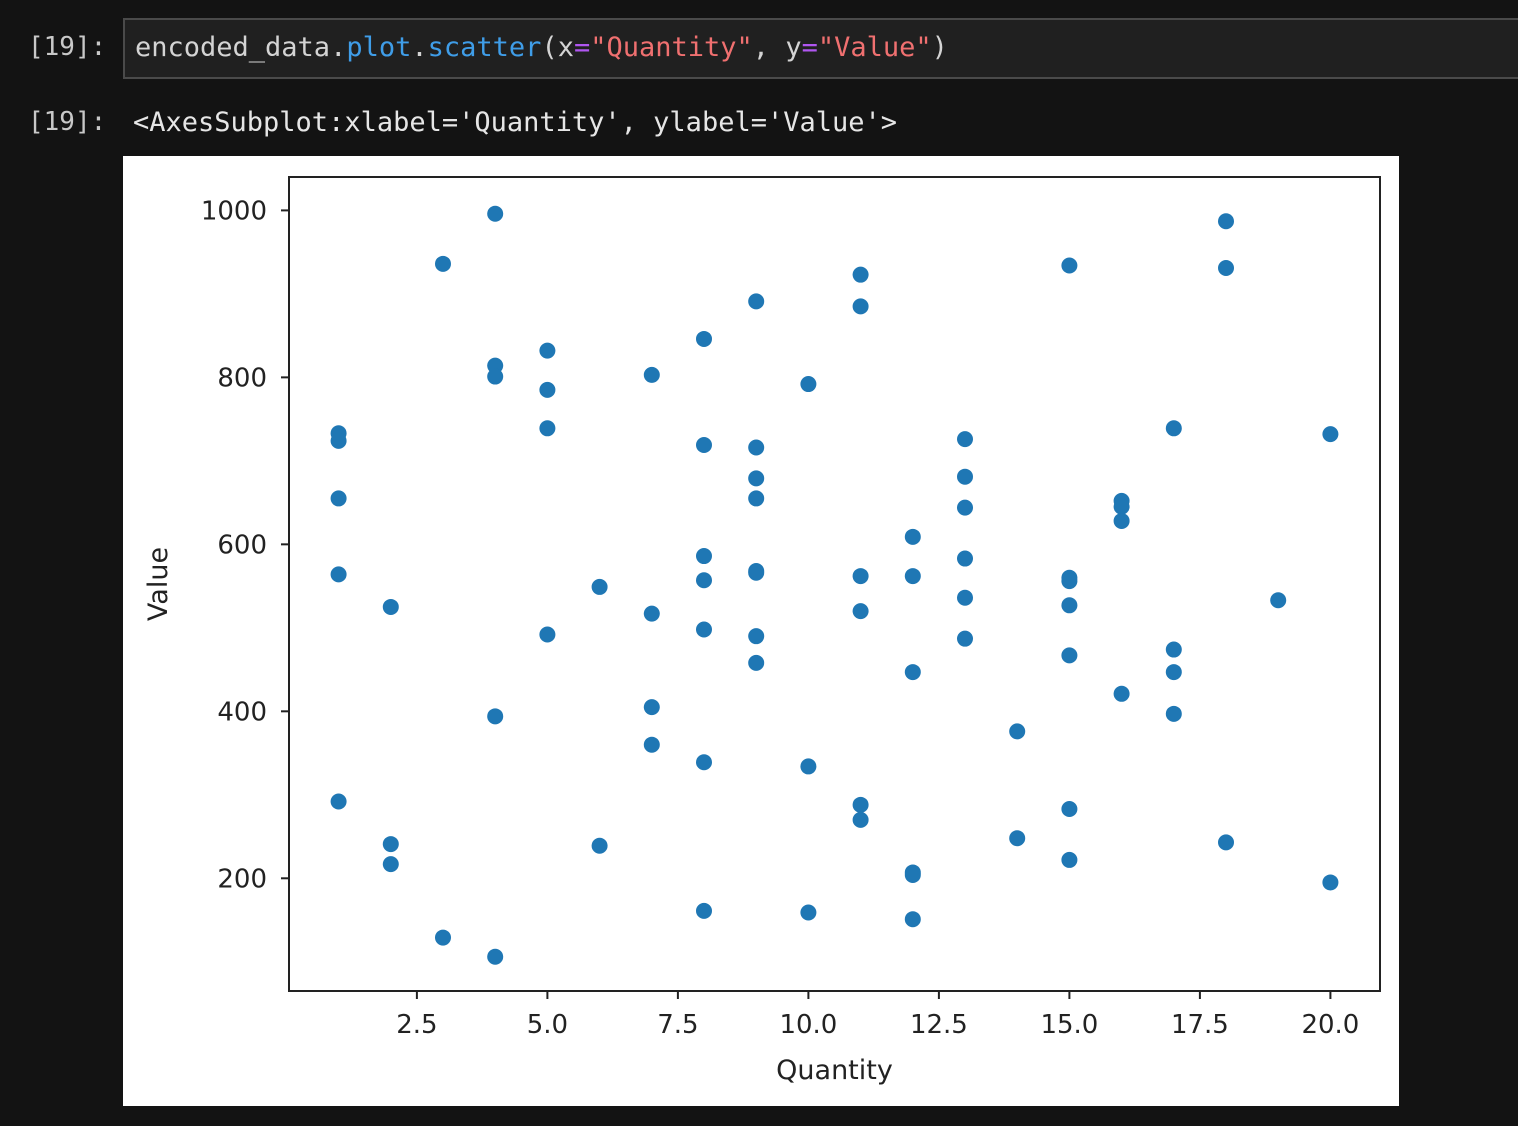  I want to click on y-tick-label: 800, so click(242, 378).